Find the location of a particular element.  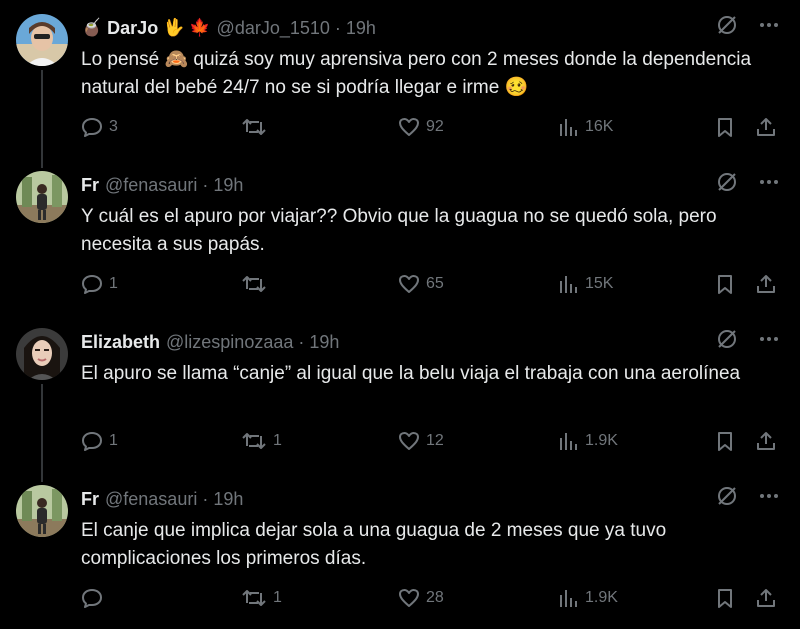

like-button: 92 is located at coordinates (421, 127).